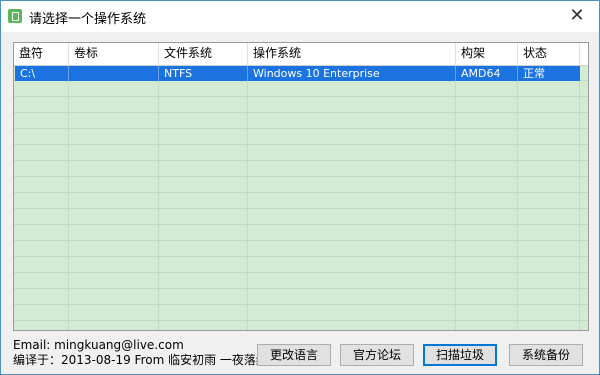  Describe the element at coordinates (546, 355) in the screenshot. I see `system-backup-button: 系统备份` at that location.